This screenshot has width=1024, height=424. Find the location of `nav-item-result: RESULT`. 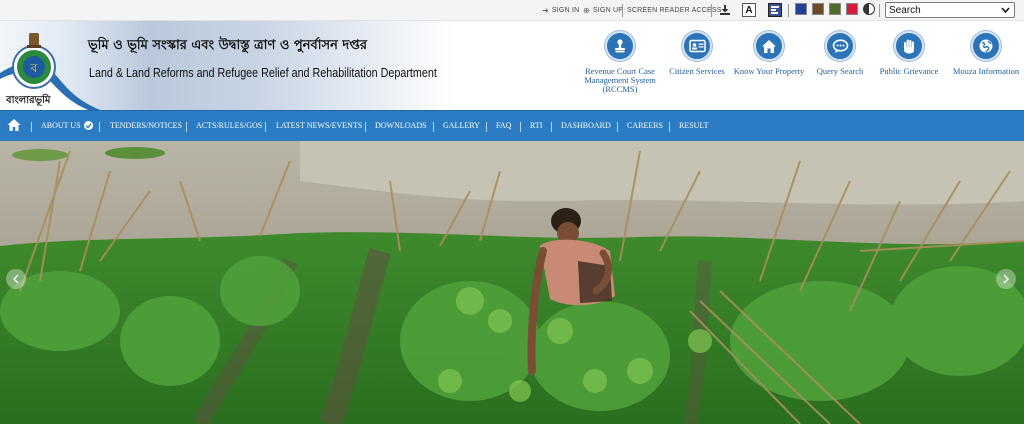

nav-item-result: RESULT is located at coordinates (694, 125).